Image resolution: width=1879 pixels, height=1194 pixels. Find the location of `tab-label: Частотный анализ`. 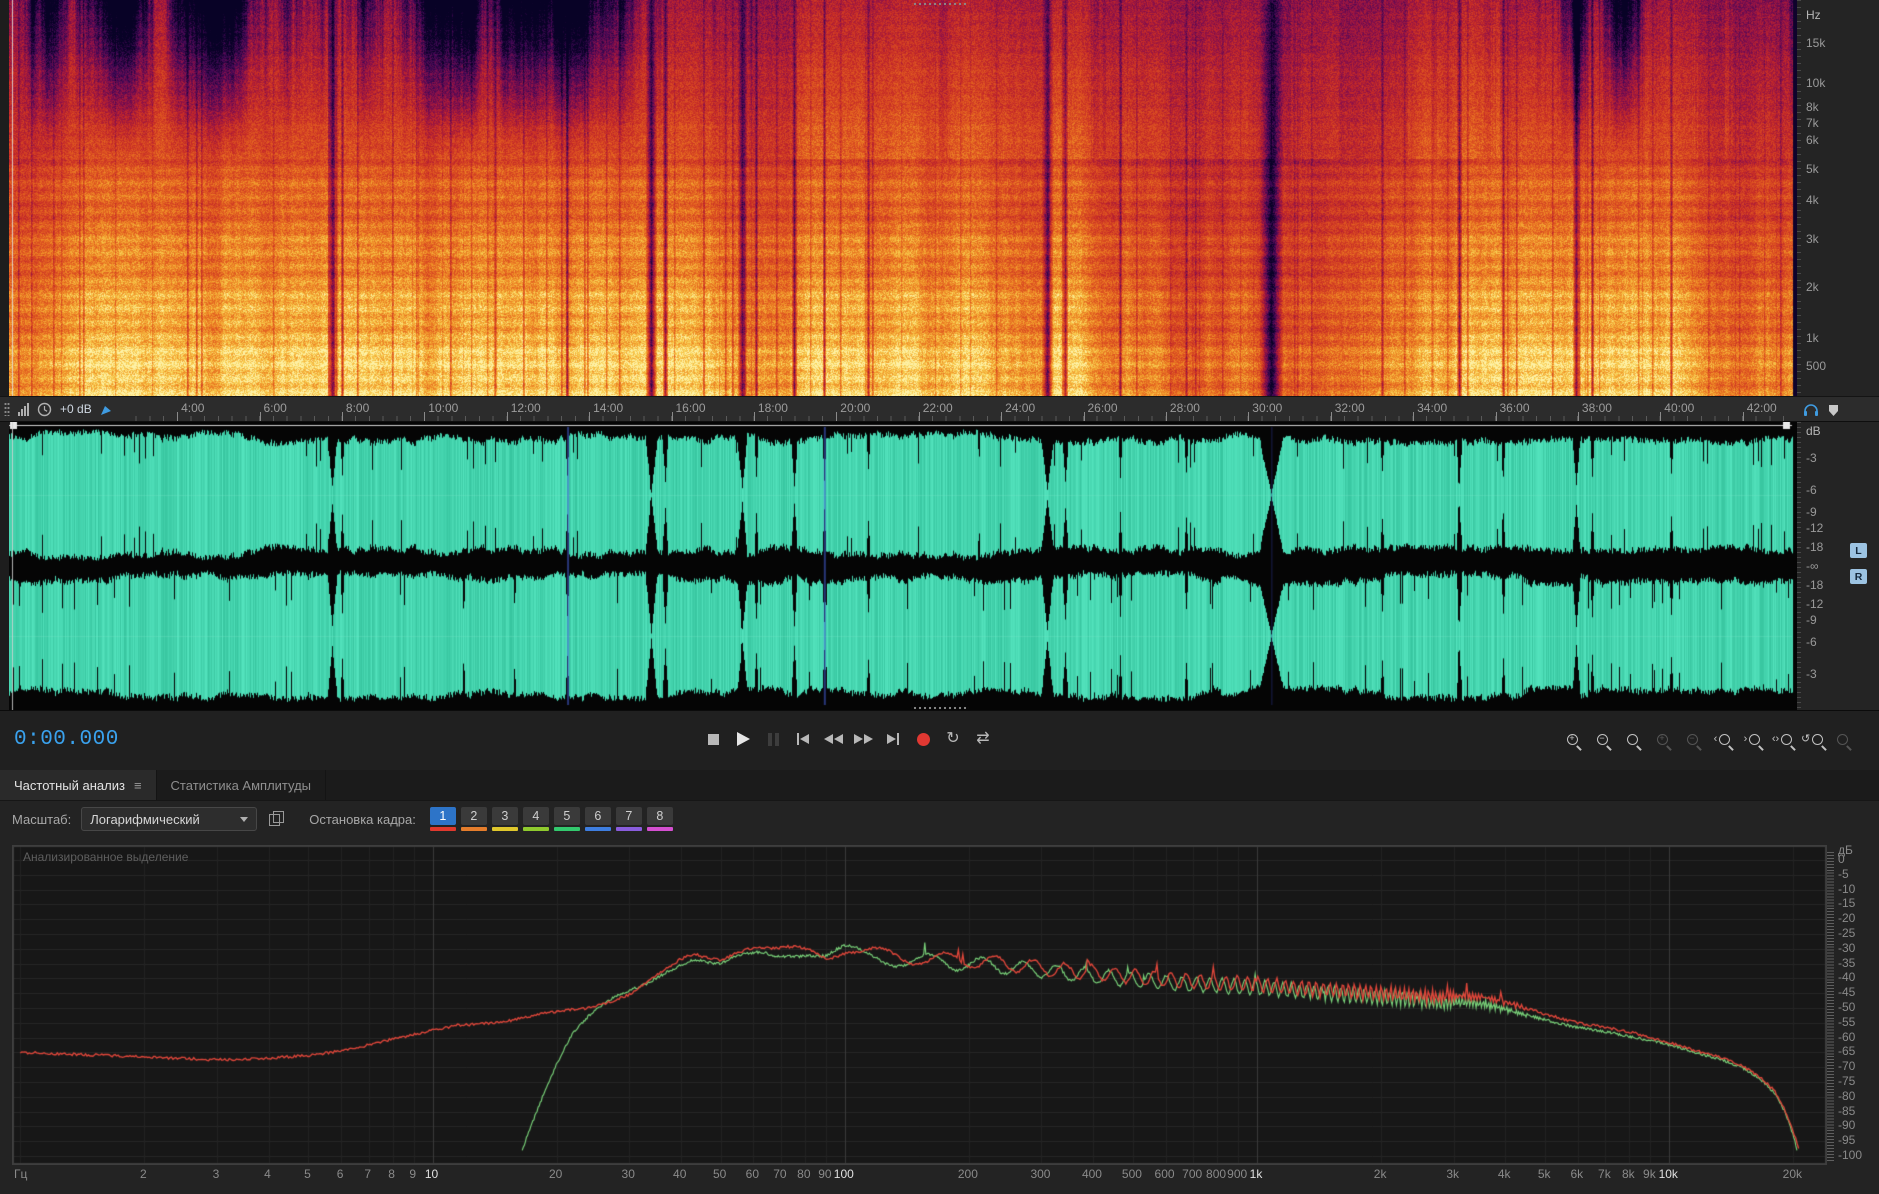

tab-label: Частотный анализ is located at coordinates (69, 785).